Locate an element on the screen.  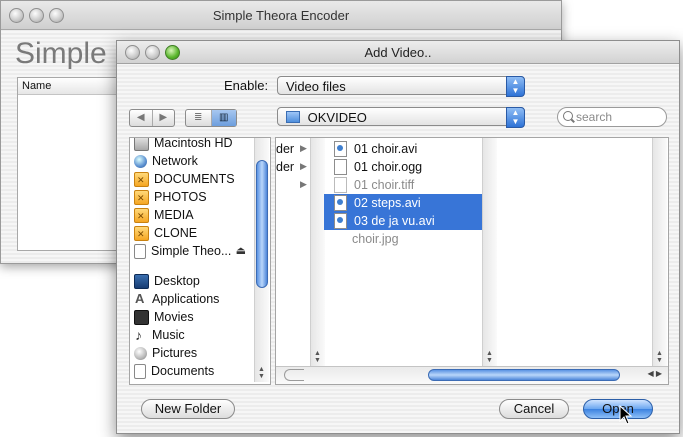
sidebar-item-label: PHOTOS is located at coordinates (180, 197).